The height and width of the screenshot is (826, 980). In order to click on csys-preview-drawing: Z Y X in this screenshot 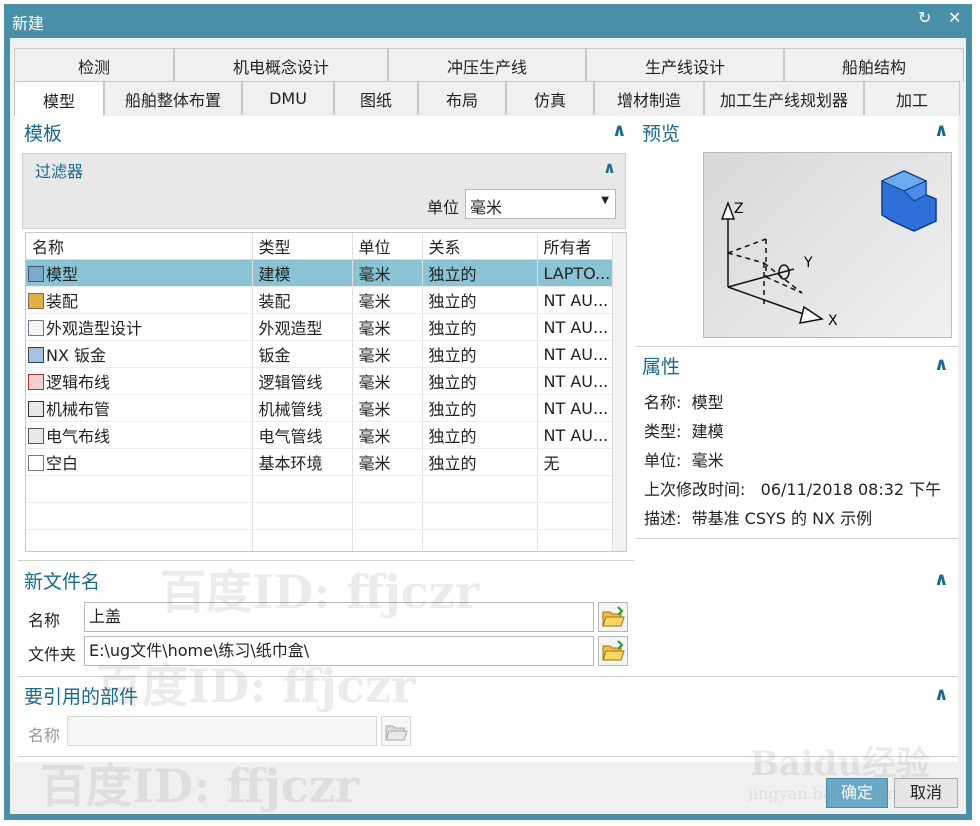, I will do `click(828, 249)`.